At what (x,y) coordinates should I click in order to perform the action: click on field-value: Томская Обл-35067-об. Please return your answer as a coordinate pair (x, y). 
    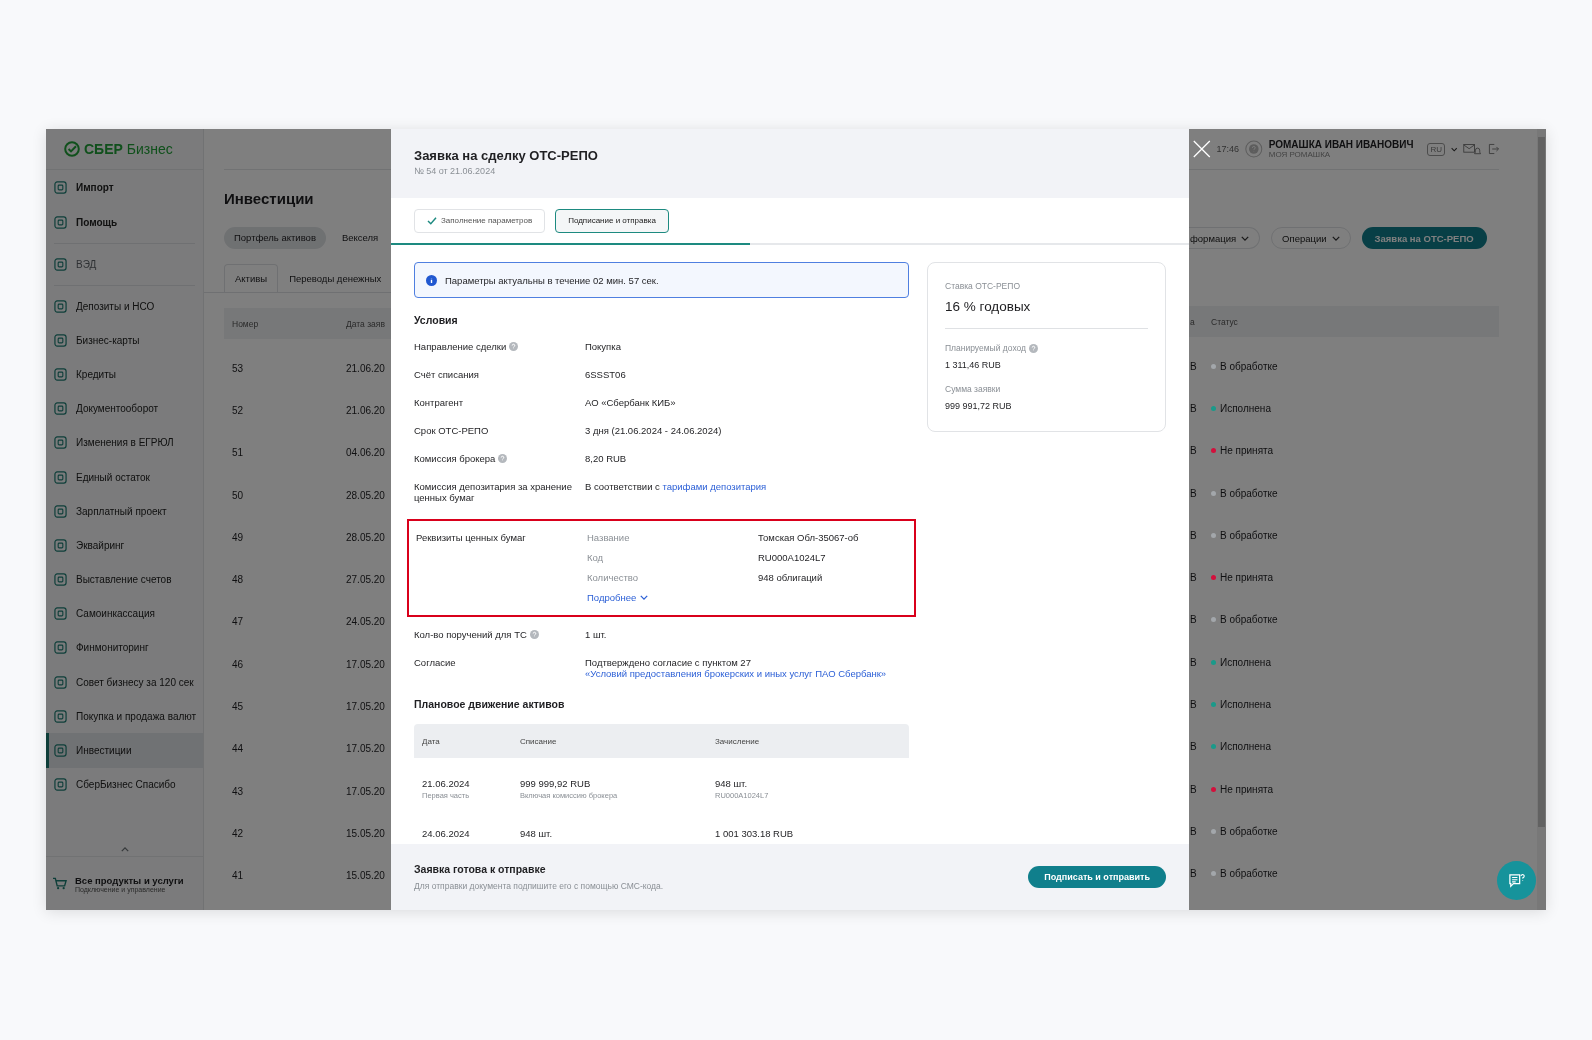
    Looking at the image, I should click on (808, 537).